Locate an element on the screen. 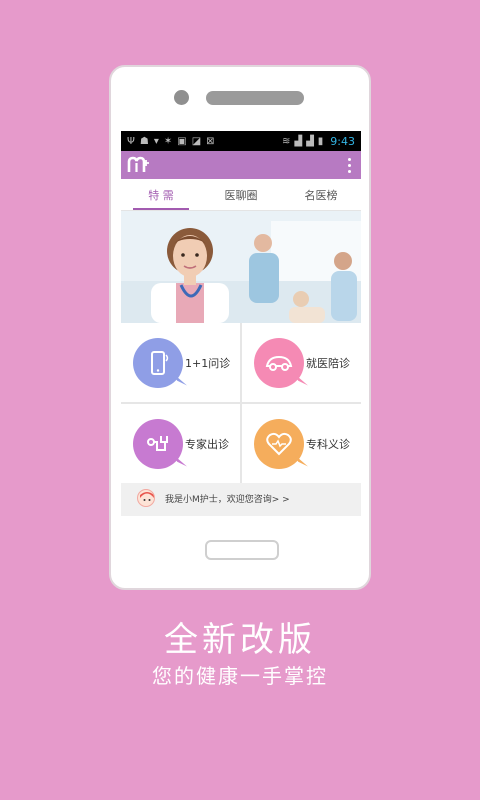 The height and width of the screenshot is (800, 480). app-bar is located at coordinates (241, 165).